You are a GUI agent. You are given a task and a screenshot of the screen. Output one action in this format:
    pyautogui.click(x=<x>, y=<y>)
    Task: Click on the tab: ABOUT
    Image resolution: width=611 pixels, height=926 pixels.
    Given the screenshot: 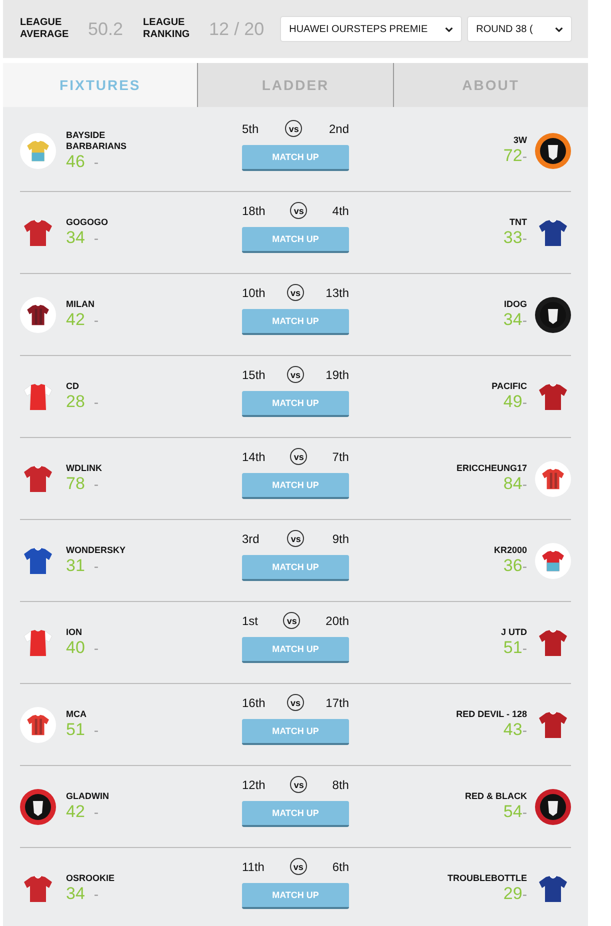 What is the action you would take?
    pyautogui.click(x=490, y=85)
    